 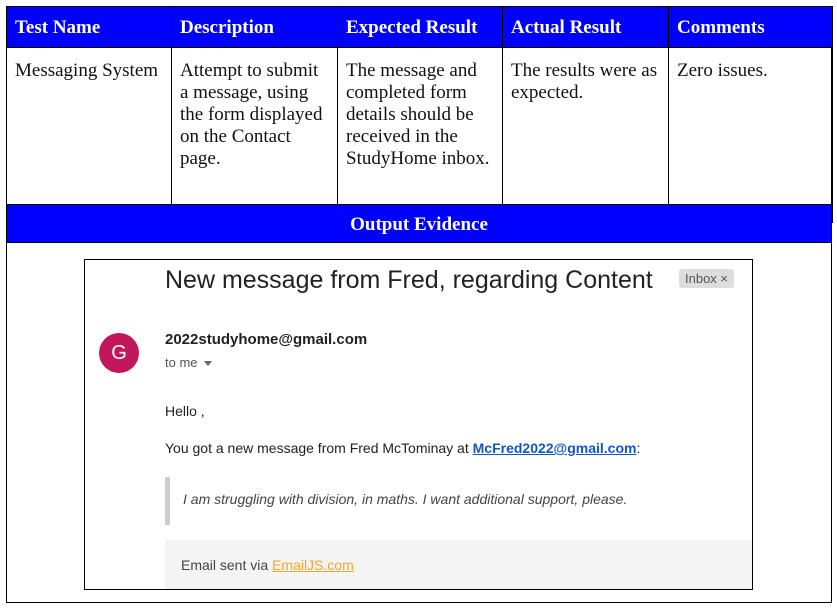 What do you see at coordinates (181, 362) in the screenshot?
I see `to-me-label: to me` at bounding box center [181, 362].